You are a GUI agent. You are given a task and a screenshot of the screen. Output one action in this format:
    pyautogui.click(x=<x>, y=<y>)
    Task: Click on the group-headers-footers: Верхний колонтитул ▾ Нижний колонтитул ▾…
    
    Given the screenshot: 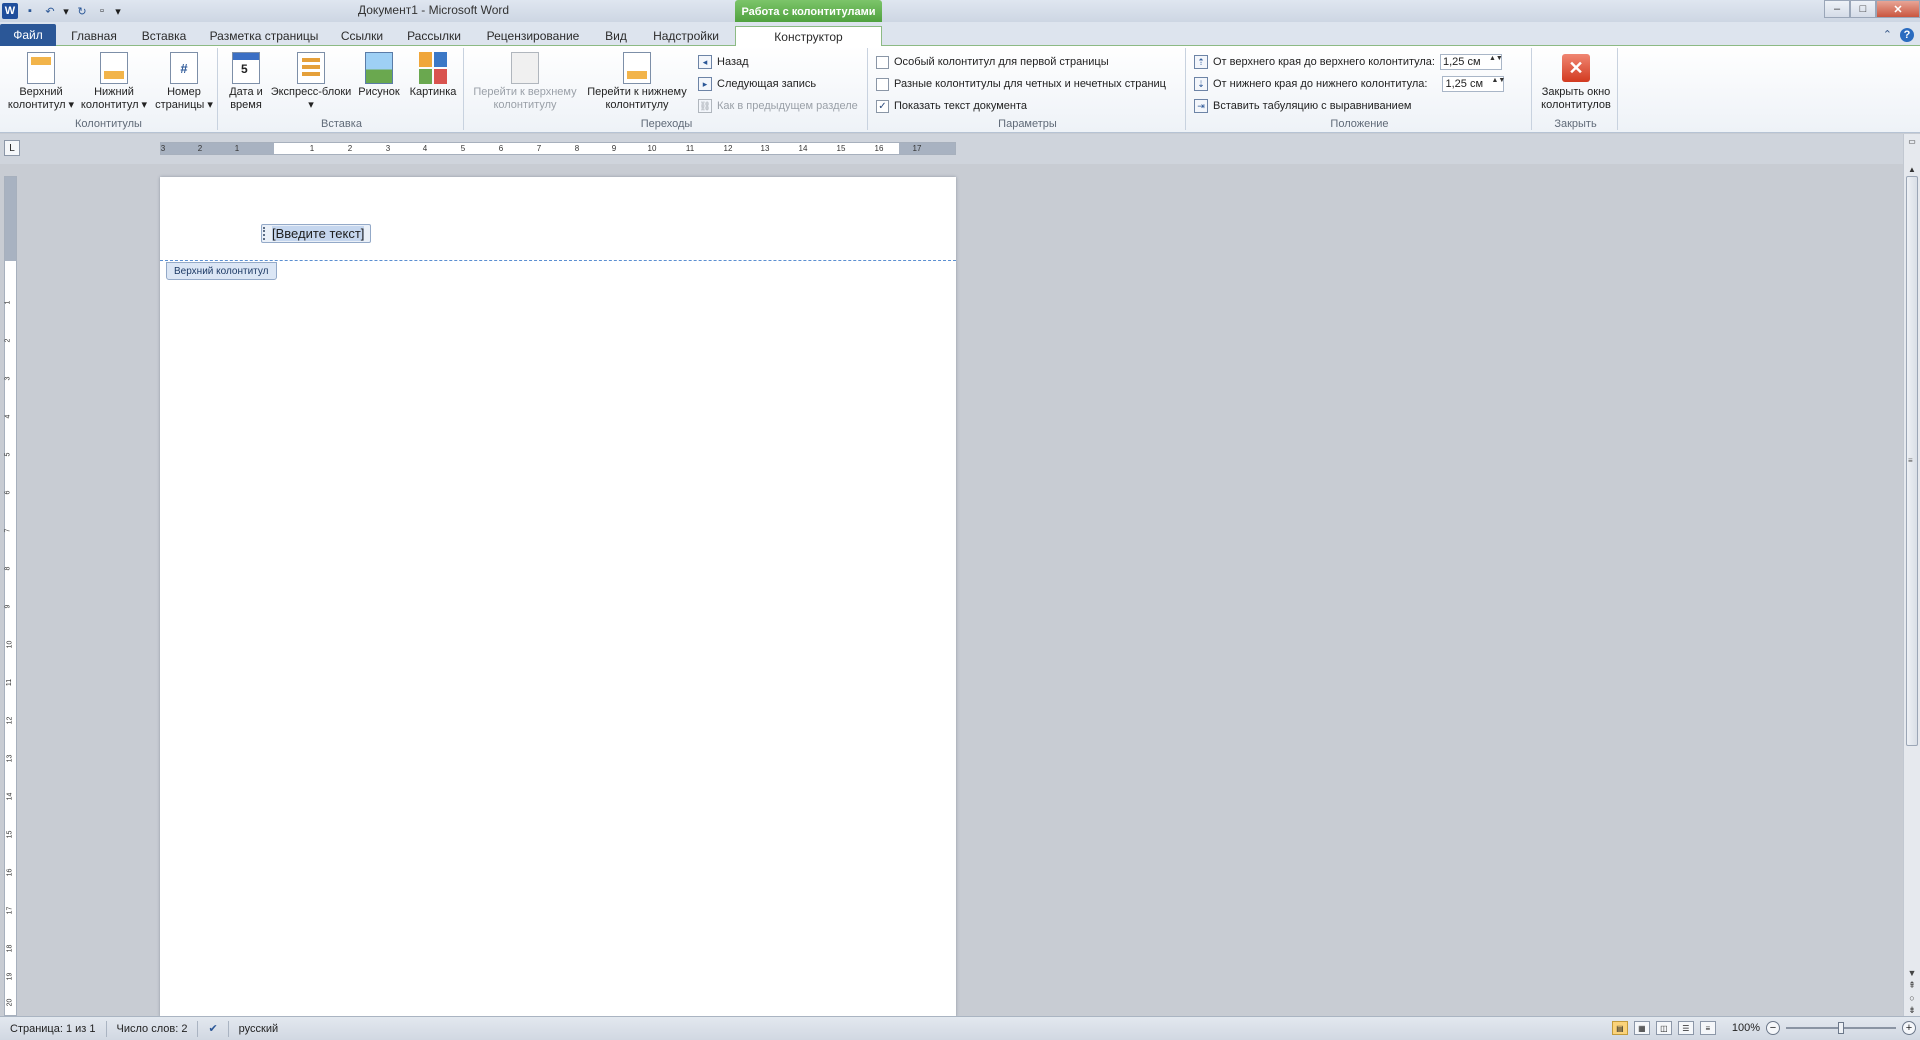 What is the action you would take?
    pyautogui.click(x=109, y=89)
    